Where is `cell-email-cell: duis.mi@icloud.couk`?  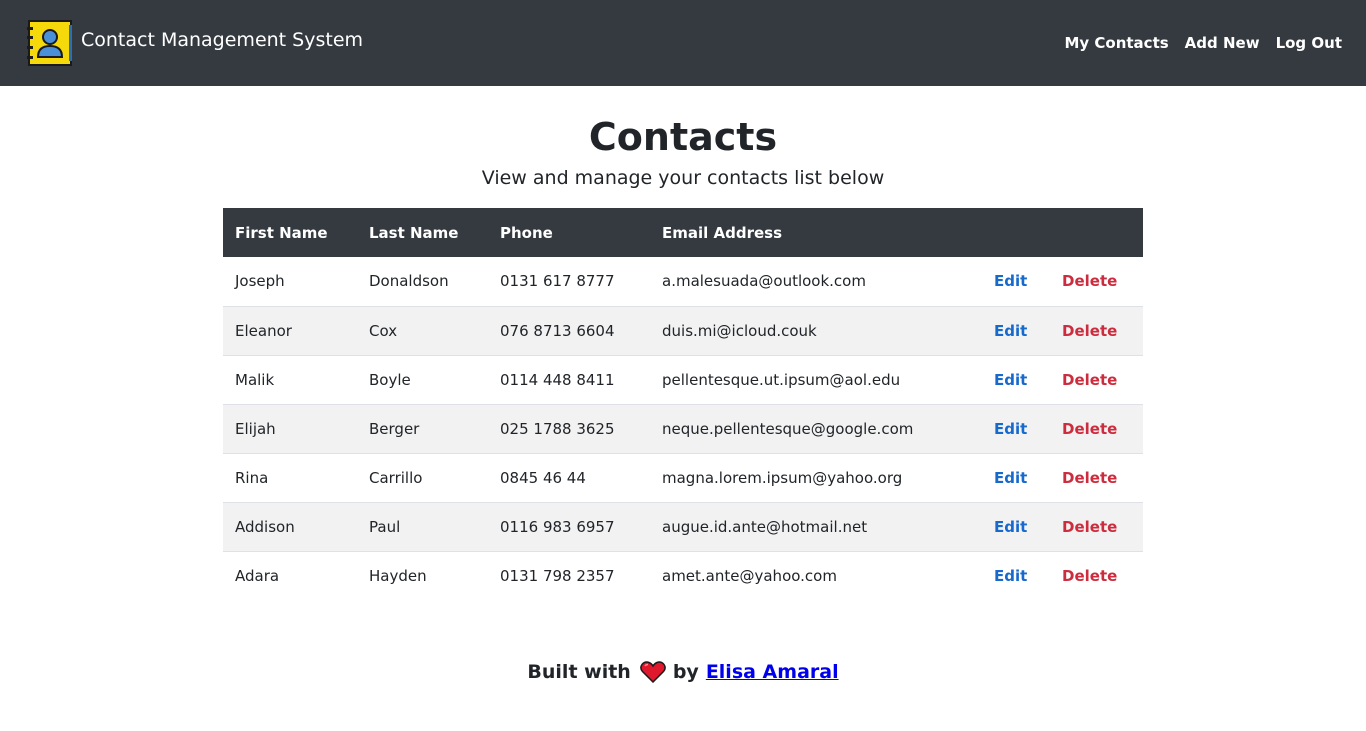 cell-email-cell: duis.mi@icloud.couk is located at coordinates (816, 330).